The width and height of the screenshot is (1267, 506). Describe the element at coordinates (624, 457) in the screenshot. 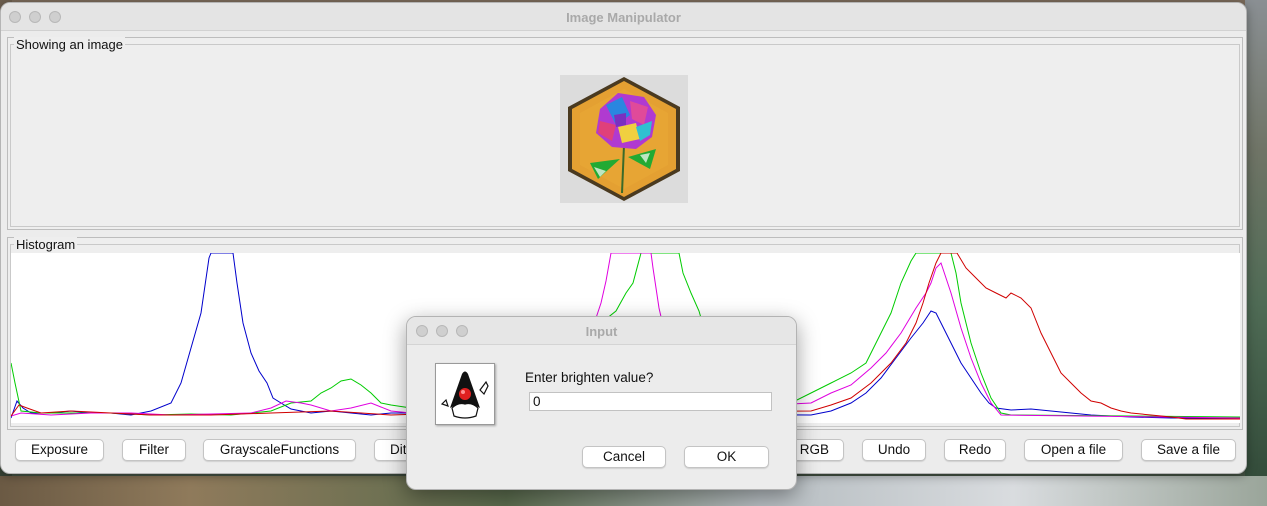

I see `cancel-button: Cancel` at that location.